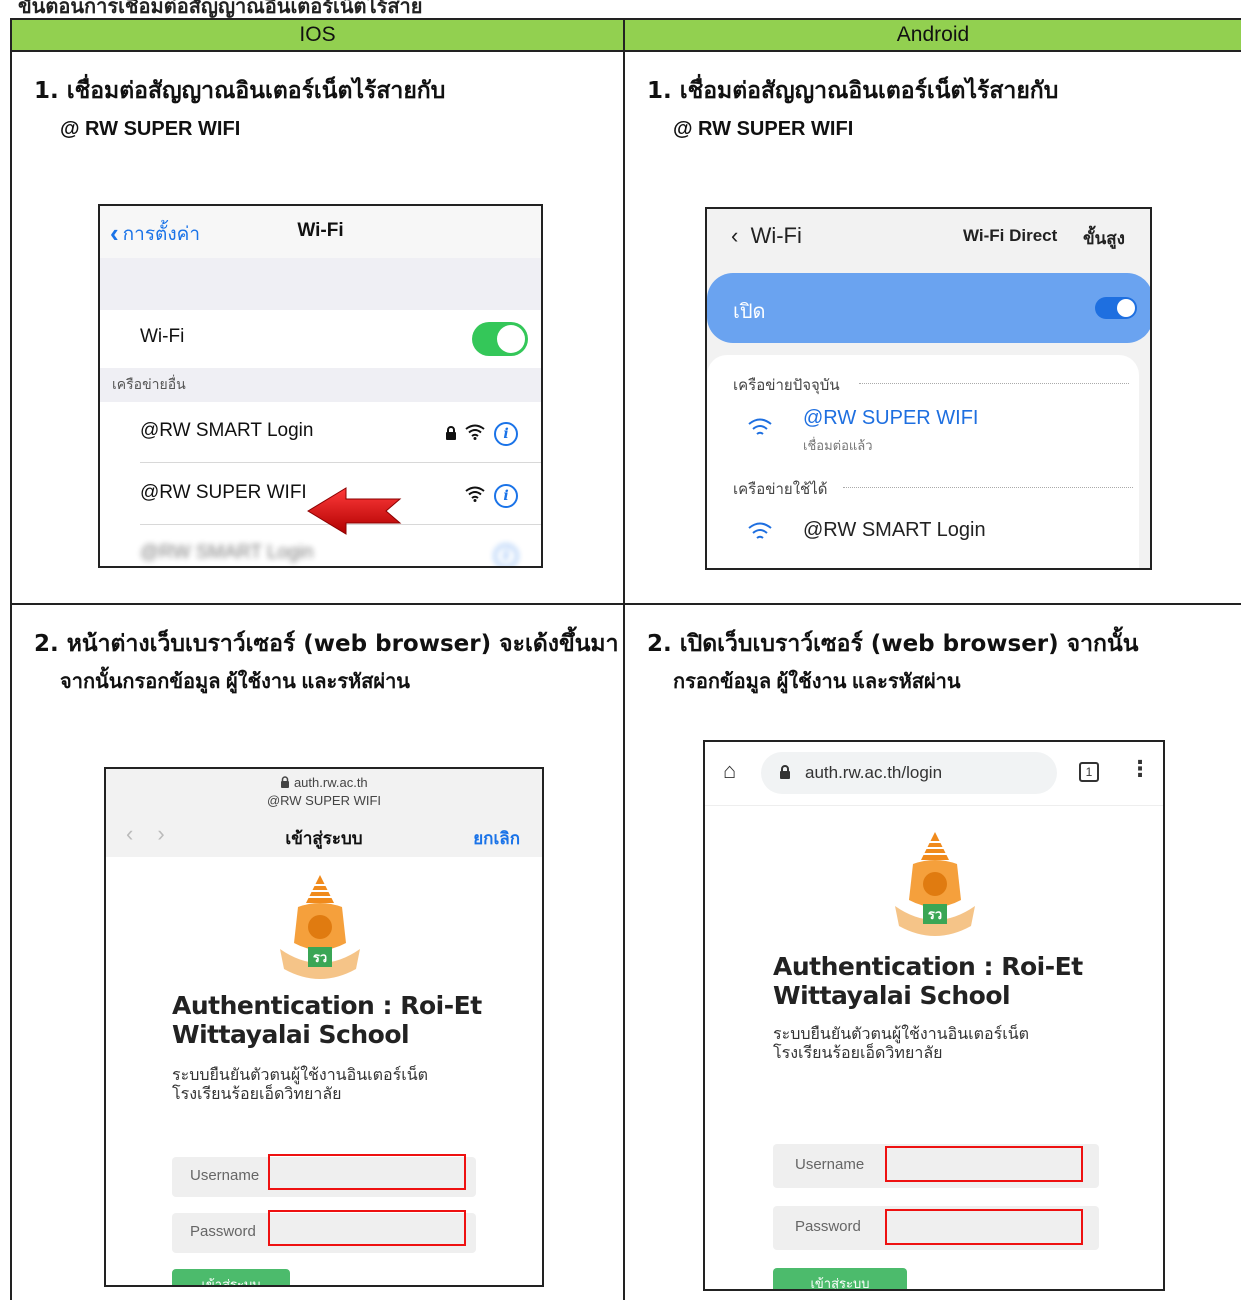 Image resolution: width=1241 pixels, height=1300 pixels. What do you see at coordinates (776, 235) in the screenshot?
I see `android-back-label: Wi-Fi` at bounding box center [776, 235].